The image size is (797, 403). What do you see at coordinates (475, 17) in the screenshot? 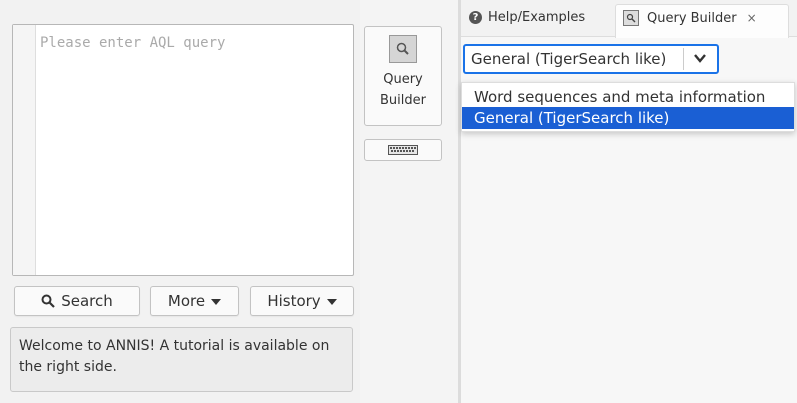
I see `info-circle-icon: ?` at bounding box center [475, 17].